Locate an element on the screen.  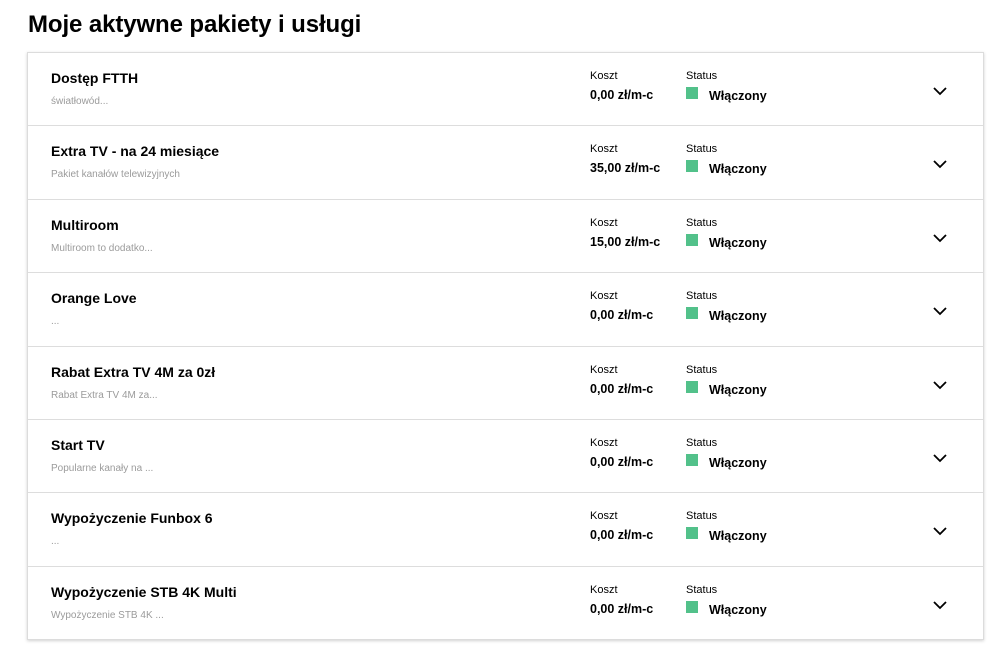
service-name: Dostęp FTTH is located at coordinates (95, 78).